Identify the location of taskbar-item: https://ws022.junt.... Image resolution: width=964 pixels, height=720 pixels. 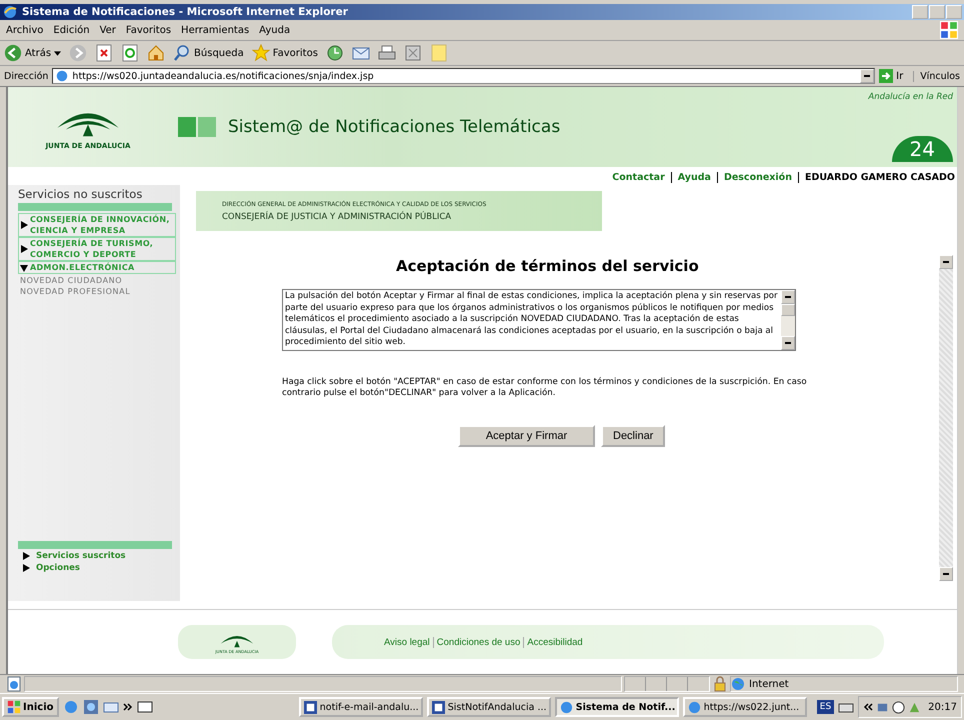
(744, 707).